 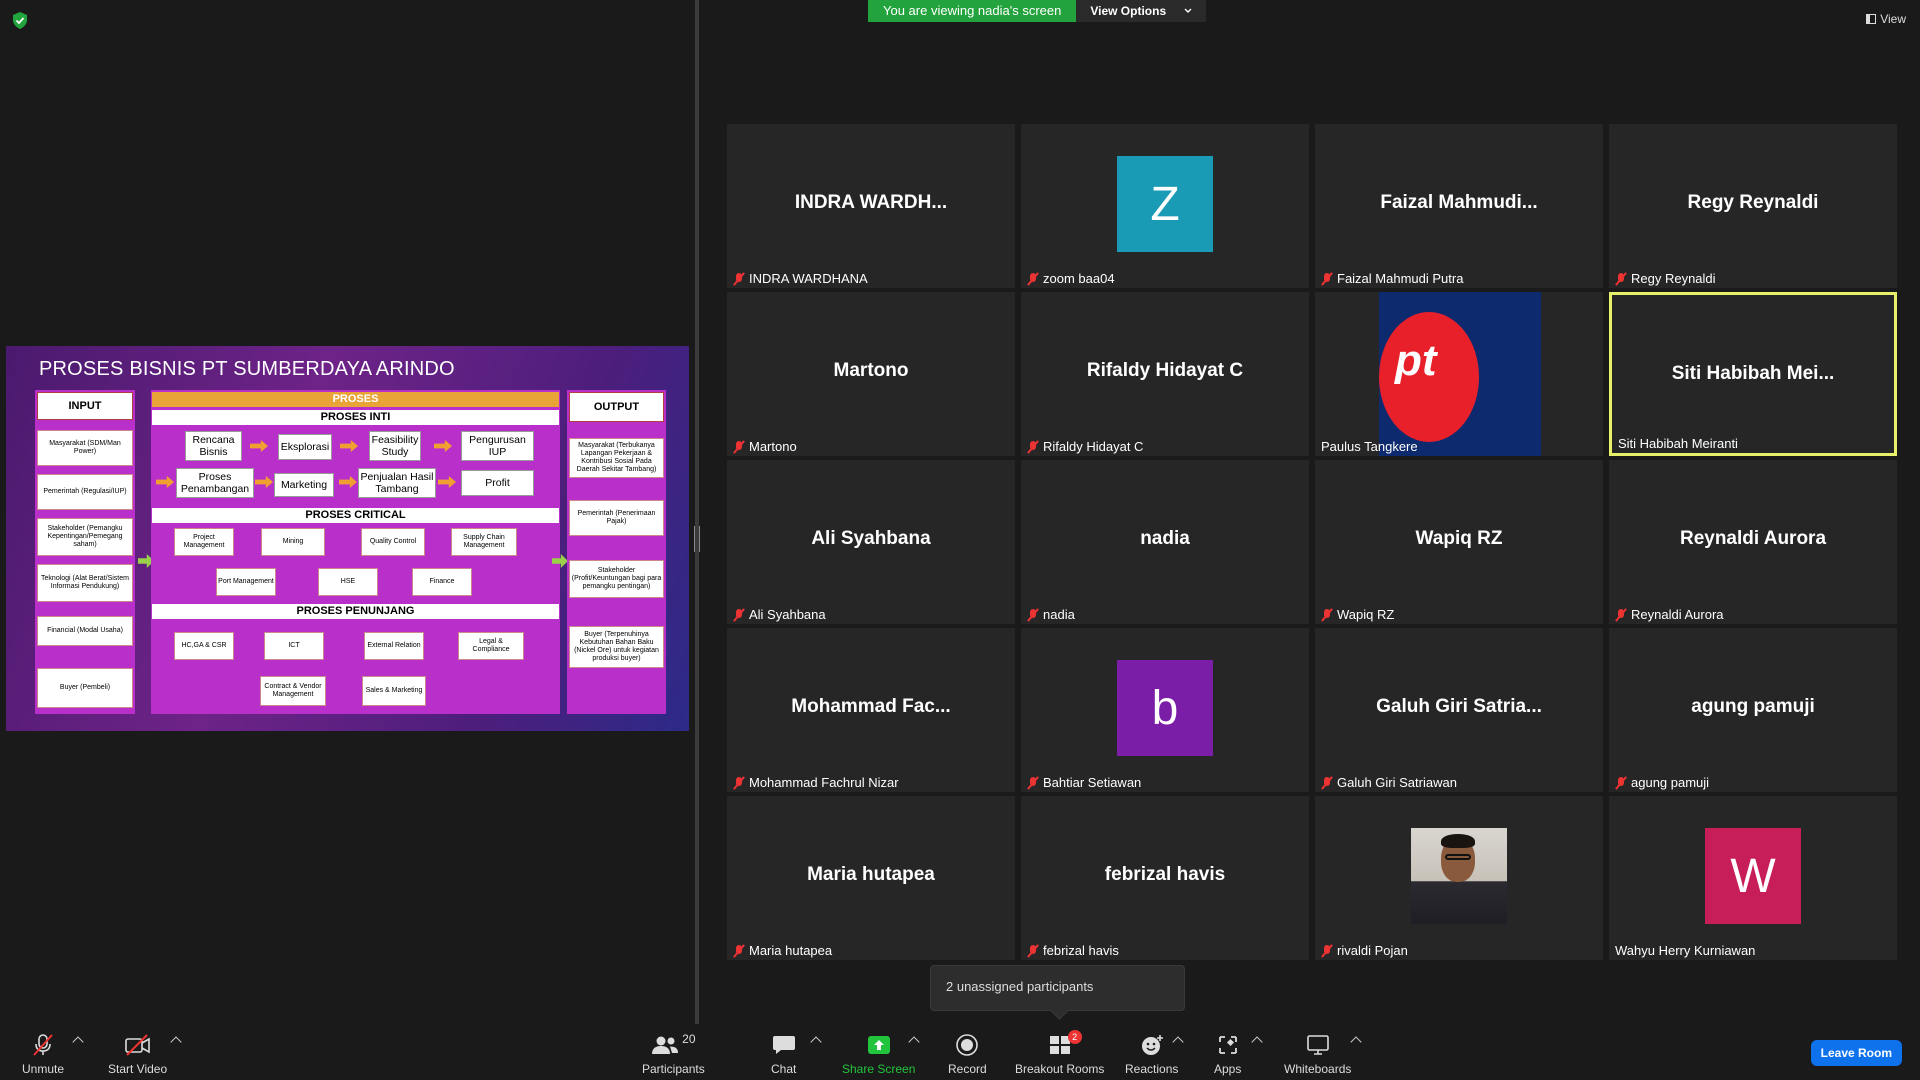 What do you see at coordinates (1886, 19) in the screenshot?
I see `view-button: View` at bounding box center [1886, 19].